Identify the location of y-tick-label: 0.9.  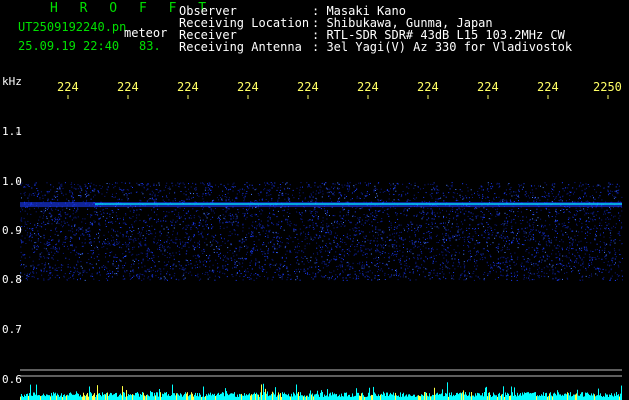
(12, 230).